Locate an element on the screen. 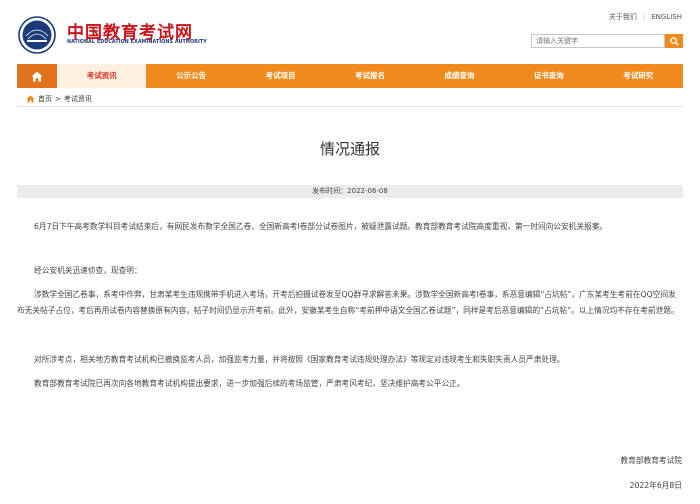 The width and height of the screenshot is (700, 504). nav-item-registration: 考试报名 is located at coordinates (369, 76).